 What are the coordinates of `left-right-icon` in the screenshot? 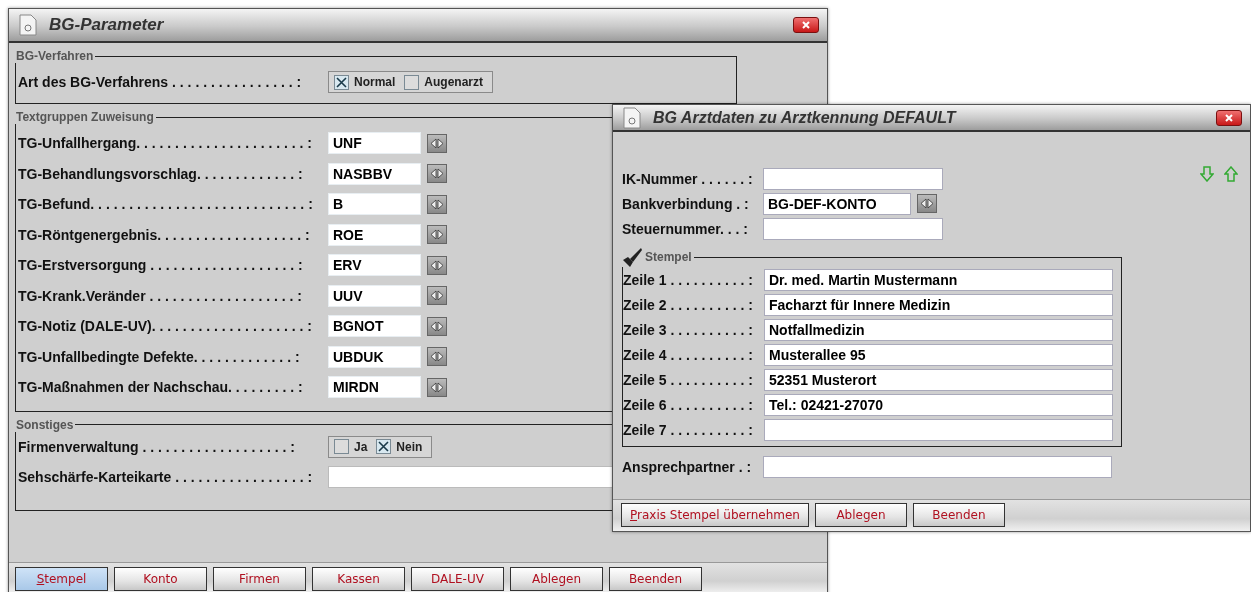 It's located at (927, 203).